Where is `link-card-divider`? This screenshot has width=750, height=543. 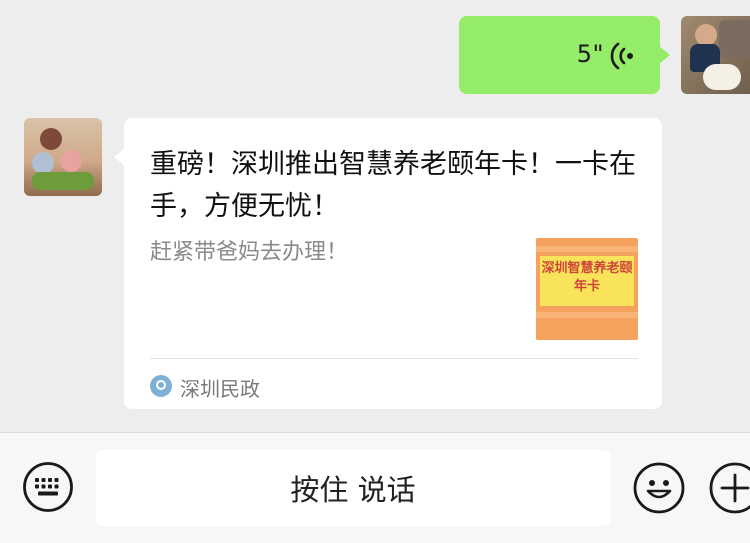
link-card-divider is located at coordinates (394, 358).